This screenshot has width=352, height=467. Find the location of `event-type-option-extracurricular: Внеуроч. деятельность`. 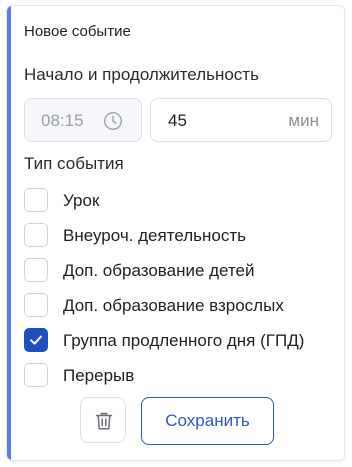

event-type-option-extracurricular: Внеуроч. деятельность is located at coordinates (184, 238).